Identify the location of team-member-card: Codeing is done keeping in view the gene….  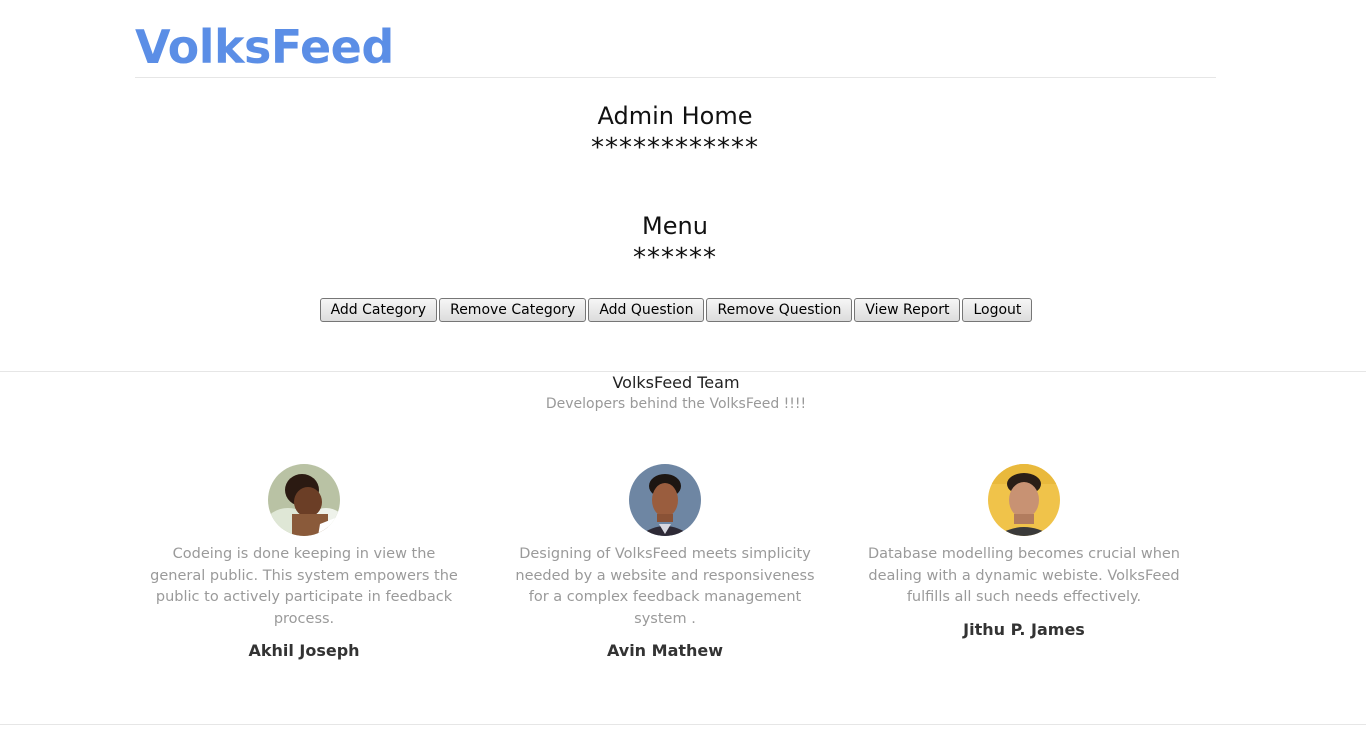
(304, 562).